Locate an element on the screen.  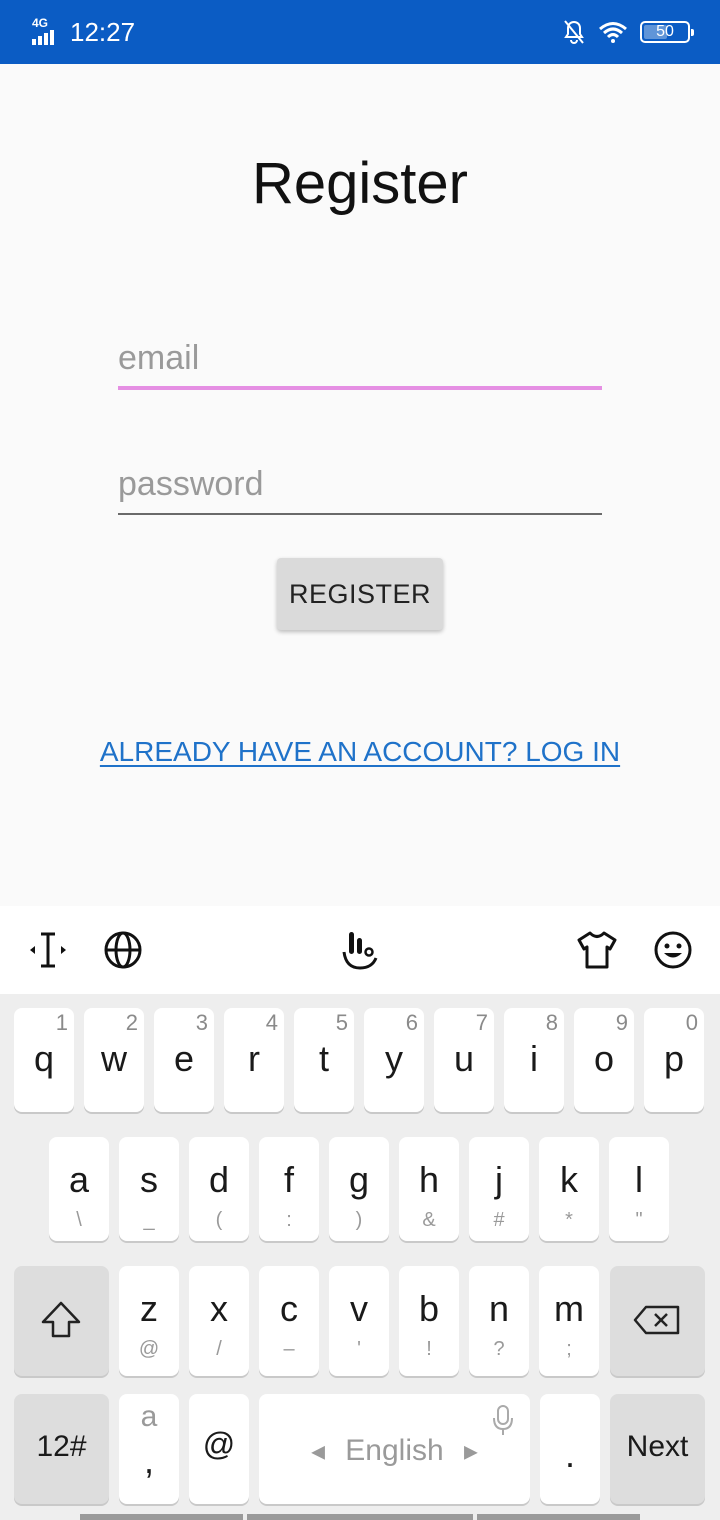
key-hint: 5 is located at coordinates (341, 1022).